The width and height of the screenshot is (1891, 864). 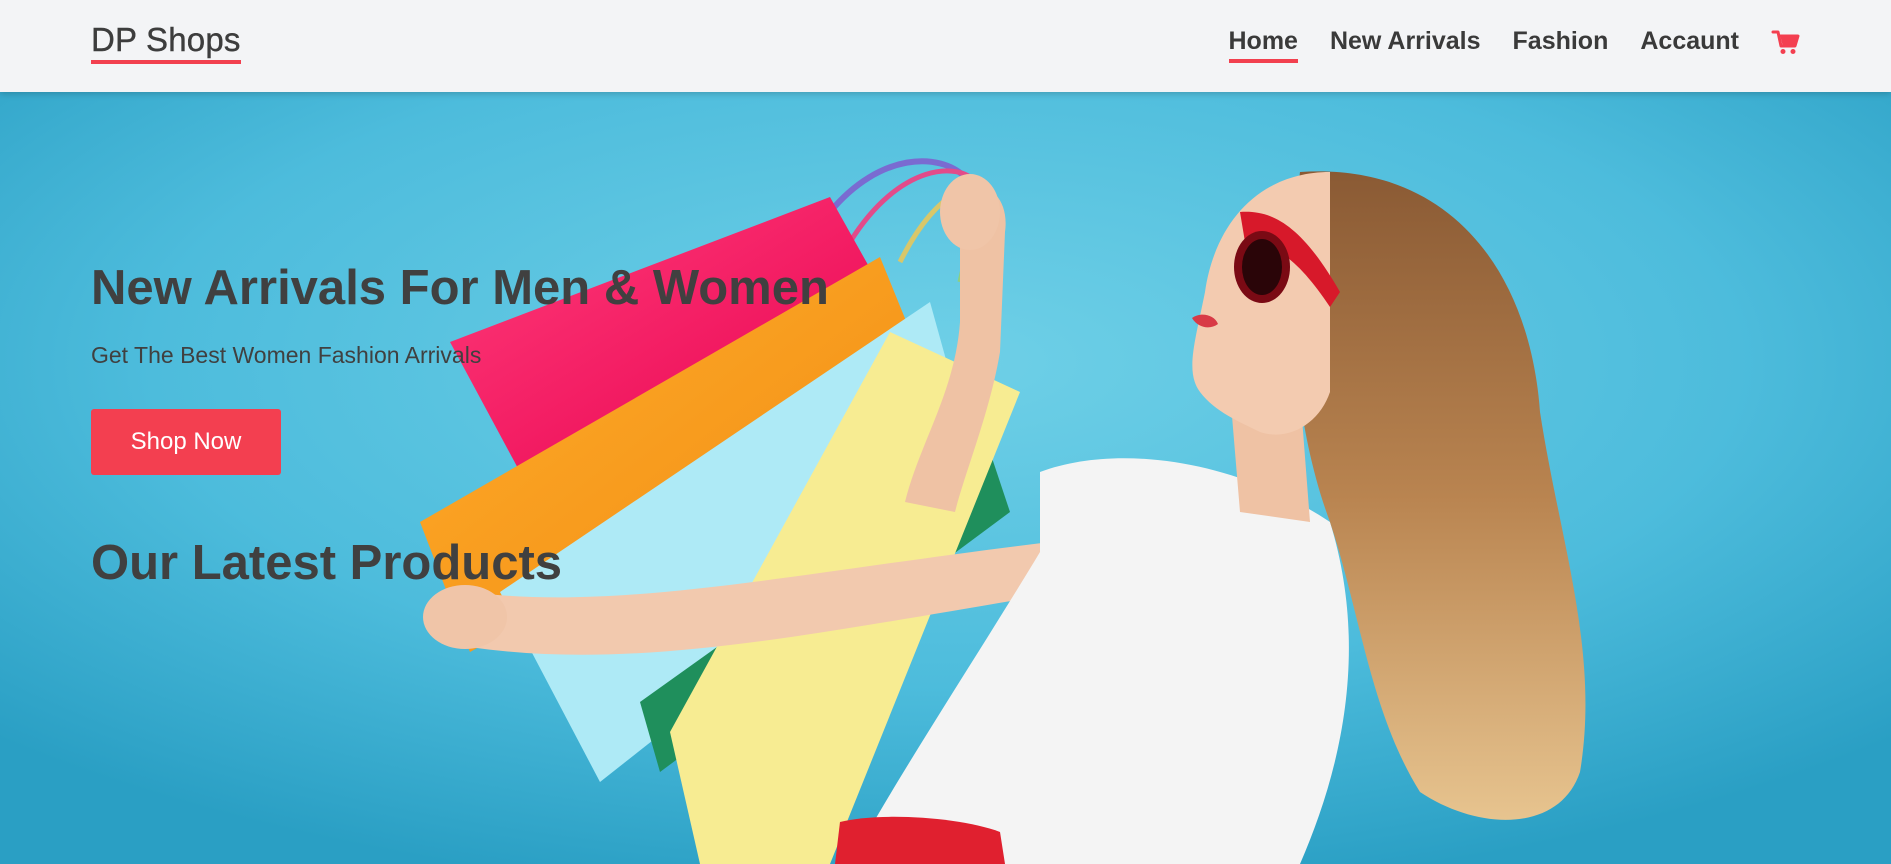 I want to click on hero-title: New Arrivals For Men & Women, so click(x=460, y=288).